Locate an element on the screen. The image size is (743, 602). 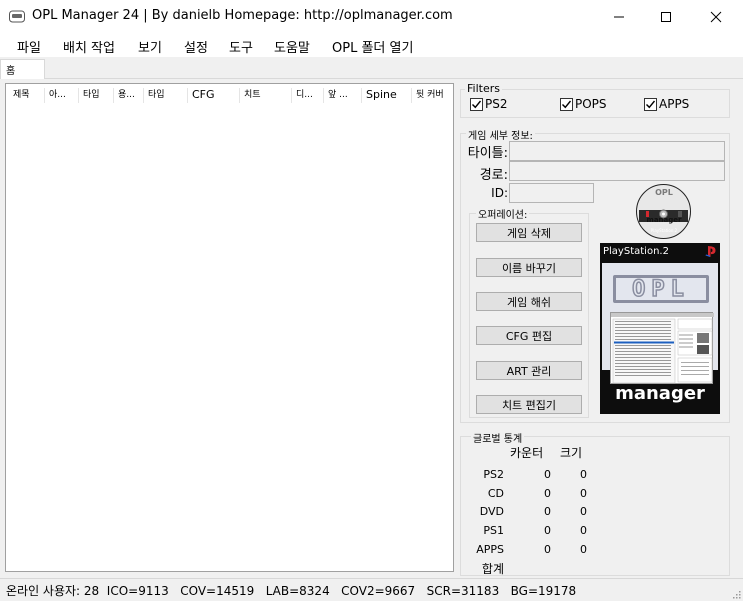
stats-count-ps1: 0 is located at coordinates (547, 530).